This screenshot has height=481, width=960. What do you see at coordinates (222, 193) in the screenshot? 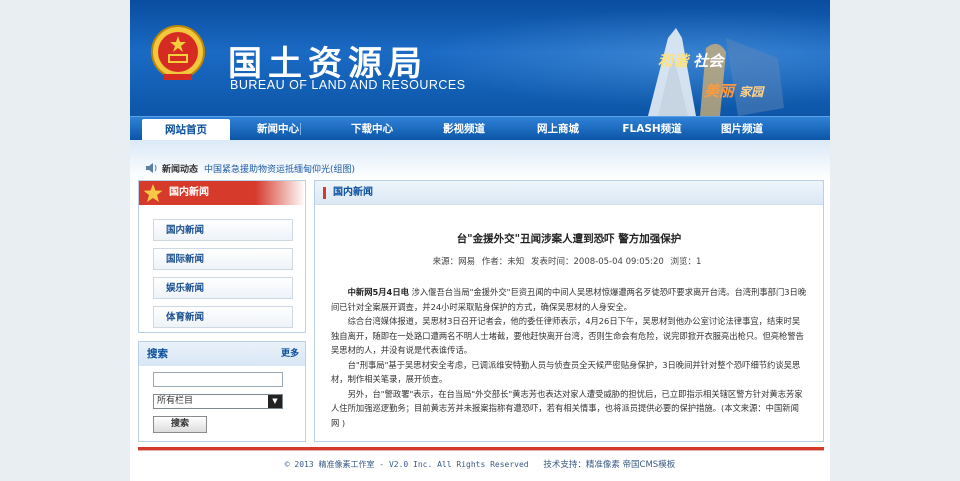
I see `panel-header: 国内新闻` at bounding box center [222, 193].